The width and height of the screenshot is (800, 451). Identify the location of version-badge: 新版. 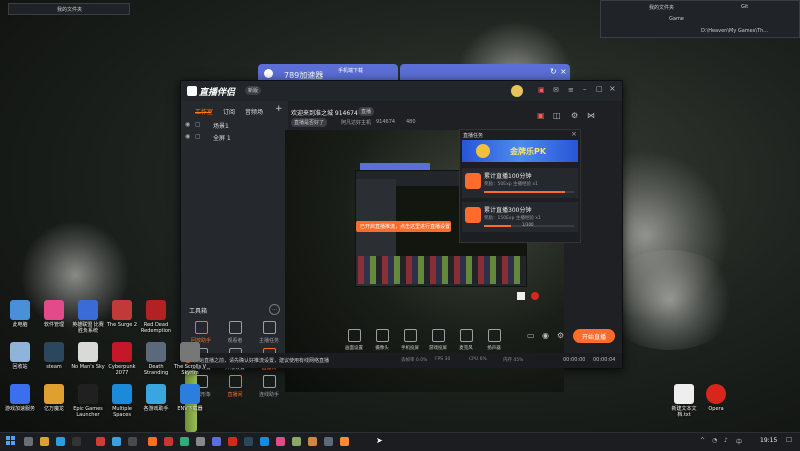
(253, 90).